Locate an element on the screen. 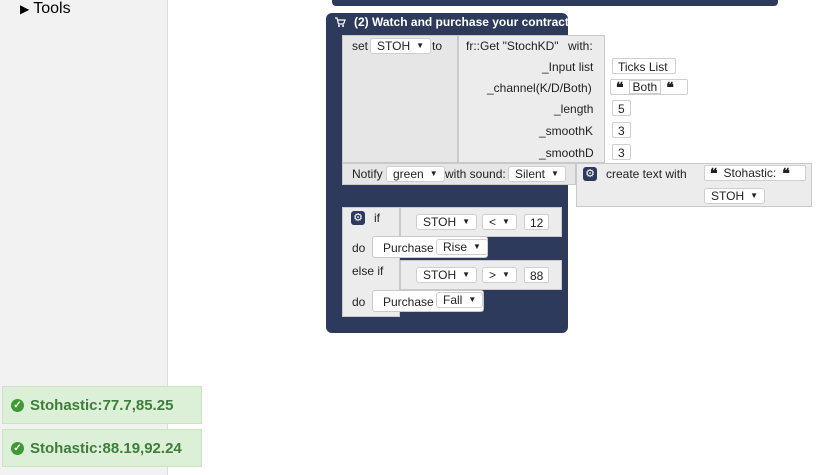 The height and width of the screenshot is (475, 828). sound-dropdown: Silent ▼ is located at coordinates (537, 174).